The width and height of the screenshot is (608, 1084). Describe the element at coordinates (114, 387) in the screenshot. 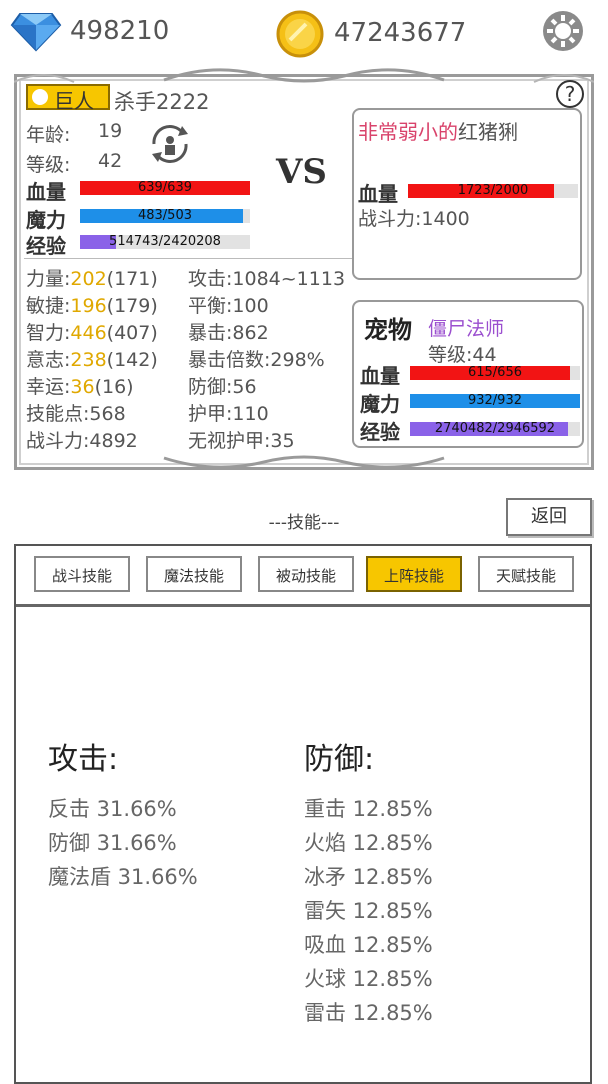

I see `stat-base: (16)` at that location.